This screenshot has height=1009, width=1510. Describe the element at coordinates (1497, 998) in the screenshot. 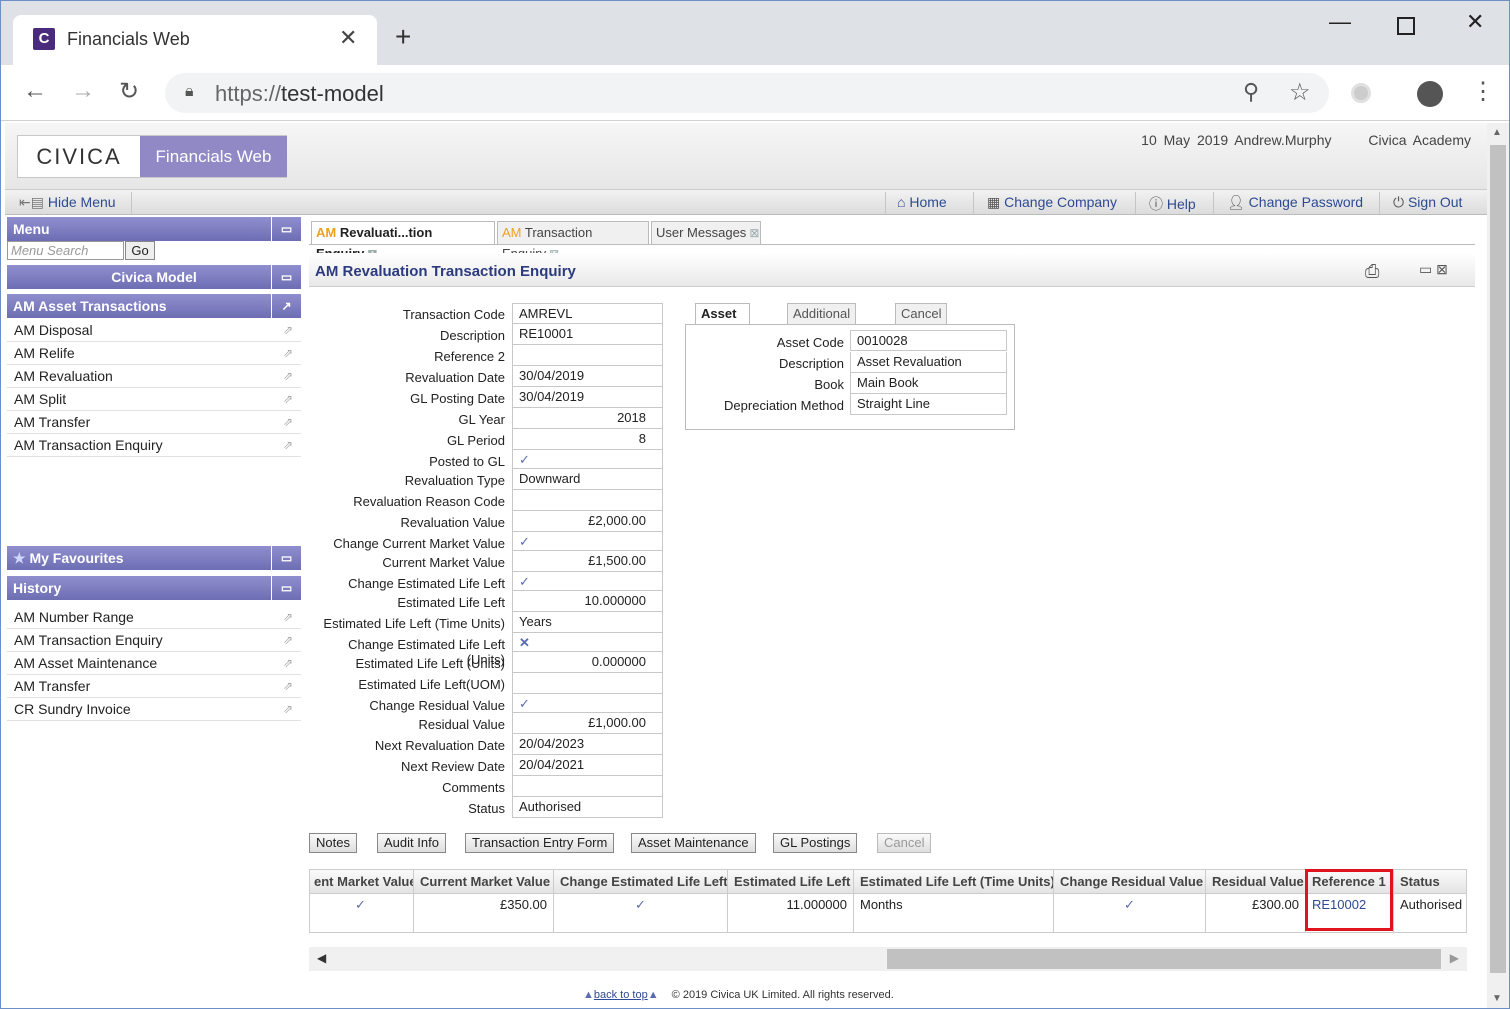

I see `scroll-down-icon: ▼` at that location.